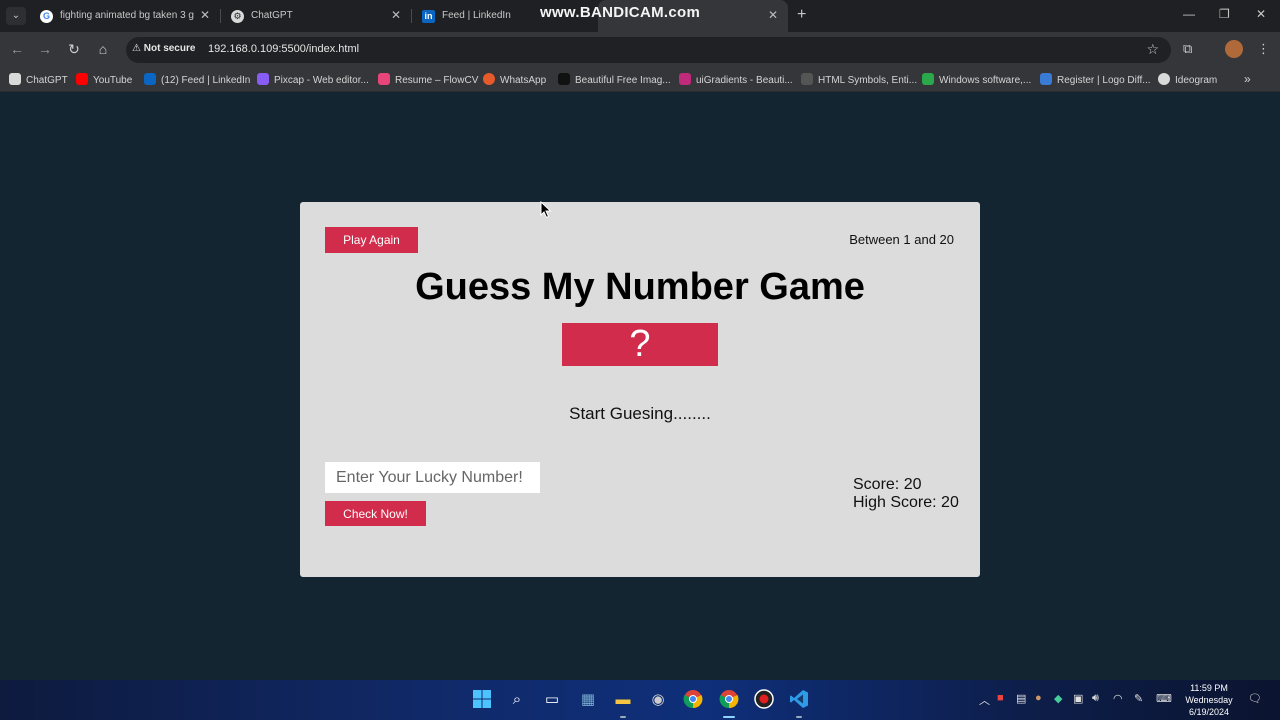  I want to click on tab-fighting-animated-bg: G fighting animated bg taken 3 g ✕, so click(125, 16).